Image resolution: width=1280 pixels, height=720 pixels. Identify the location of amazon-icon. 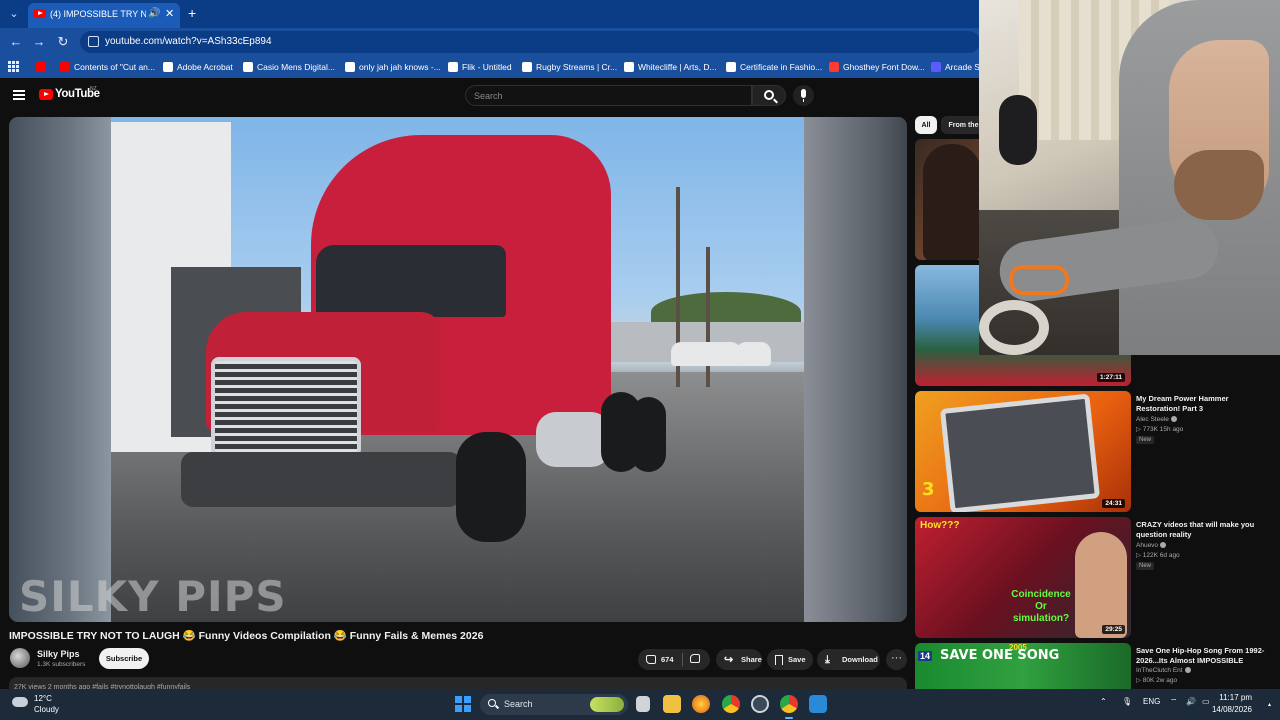
(248, 67).